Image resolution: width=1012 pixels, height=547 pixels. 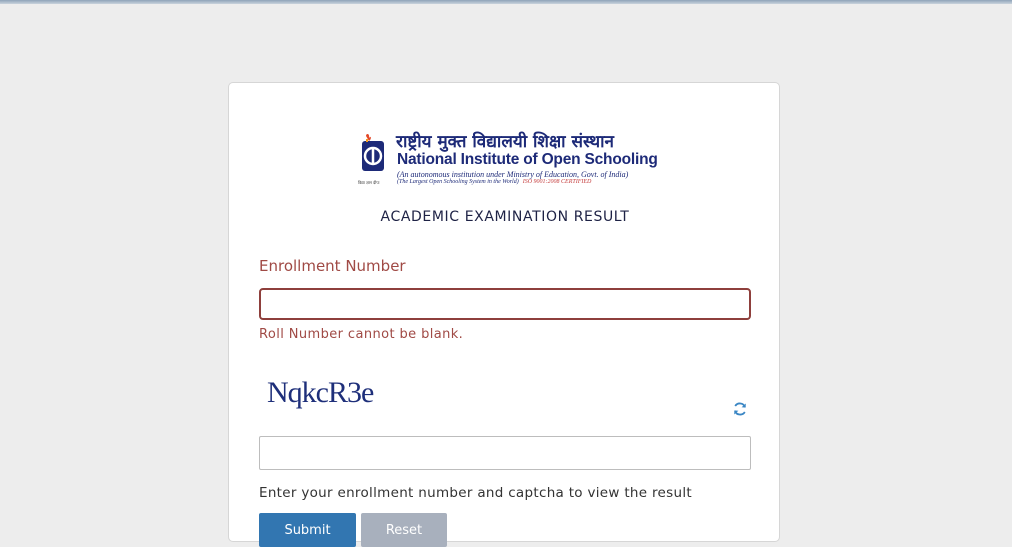 I want to click on enrollment-label: Enrollment Number, so click(x=332, y=266).